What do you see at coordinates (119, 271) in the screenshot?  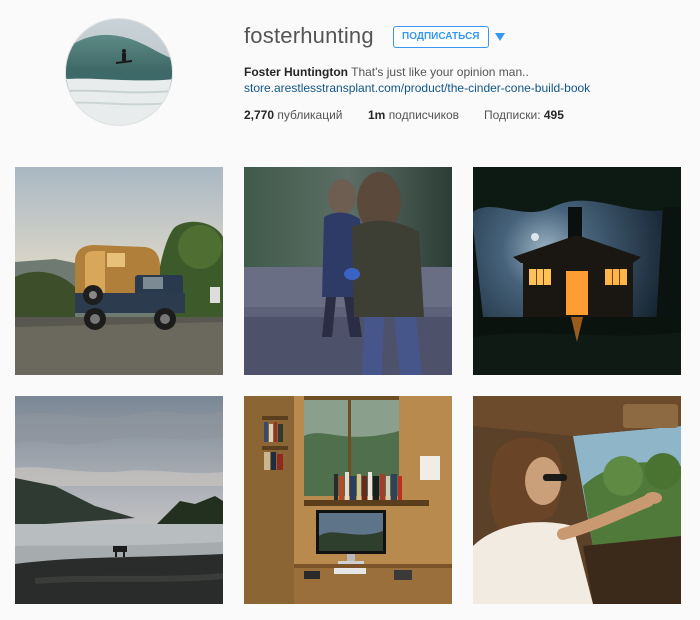 I see `photo-camper-truck` at bounding box center [119, 271].